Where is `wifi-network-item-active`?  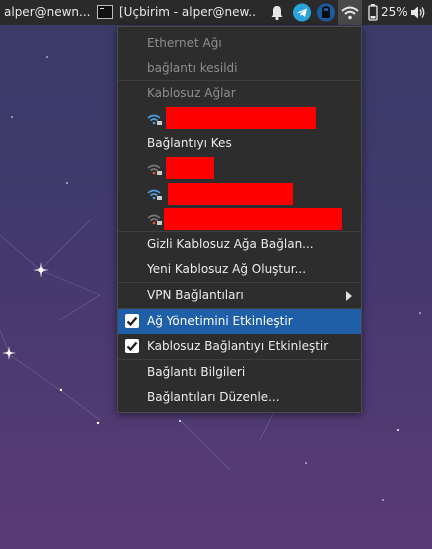
wifi-network-item-active is located at coordinates (239, 118).